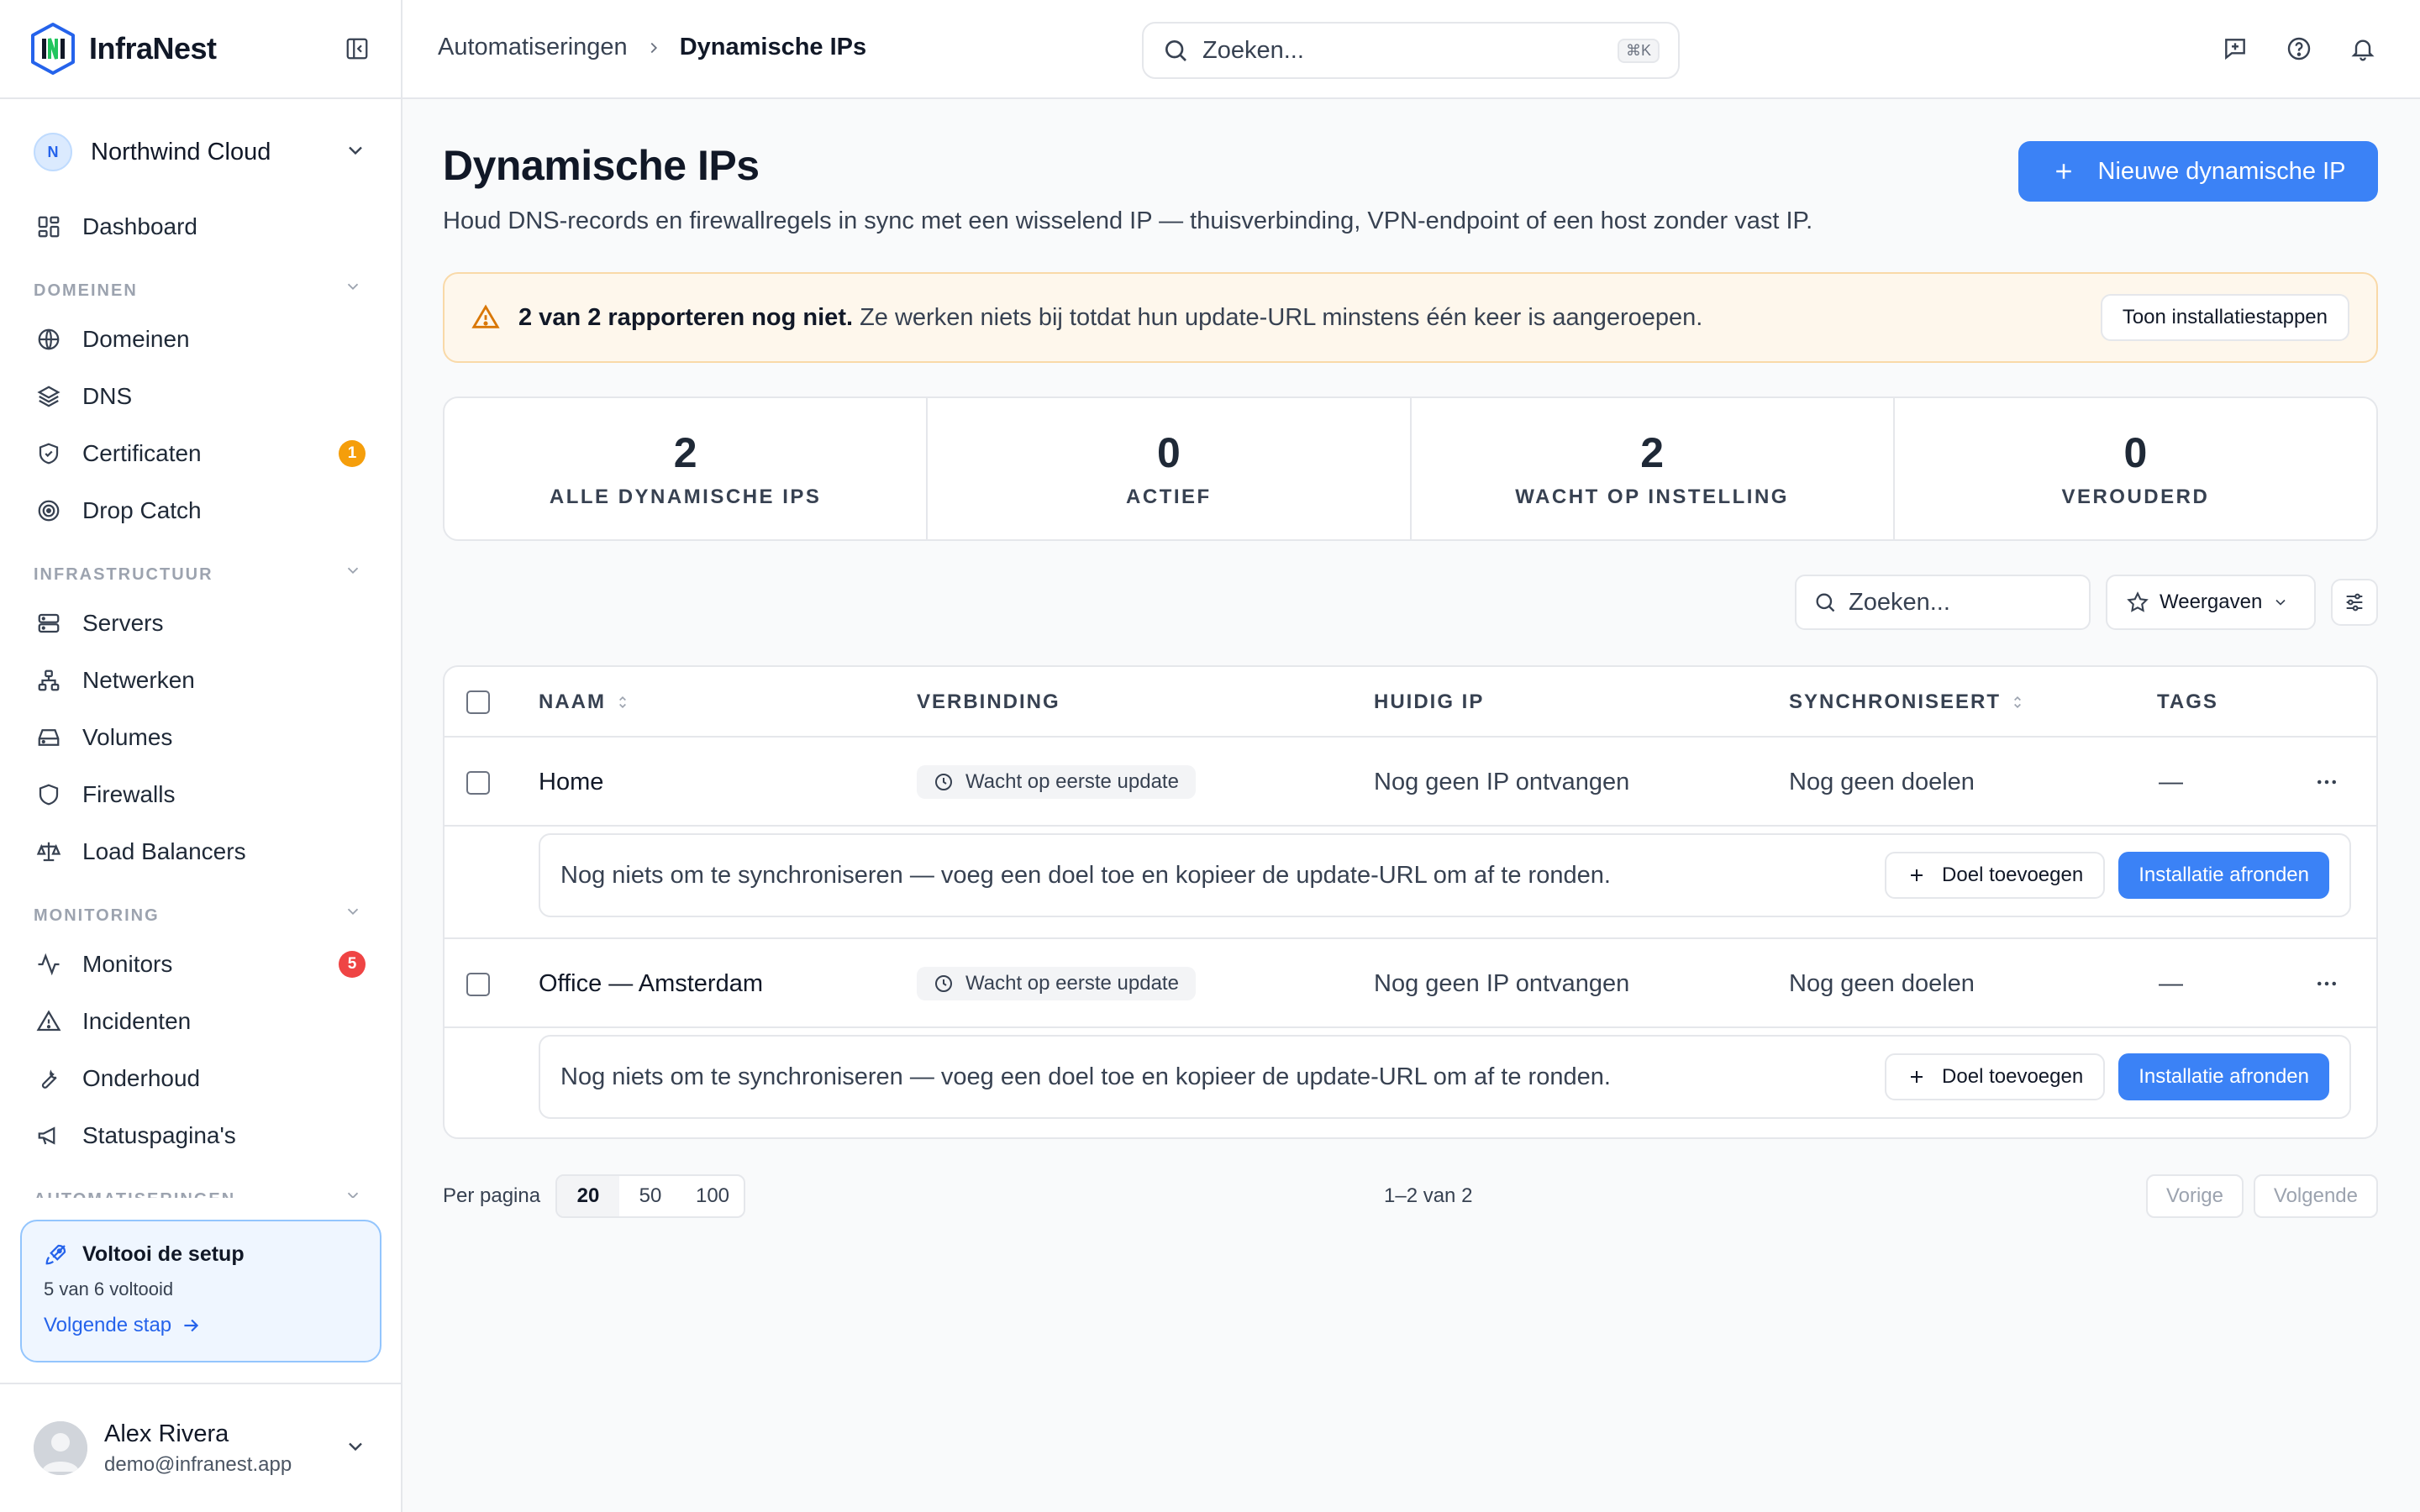  I want to click on workspace-switcher: N Northwind Cloud, so click(200, 152).